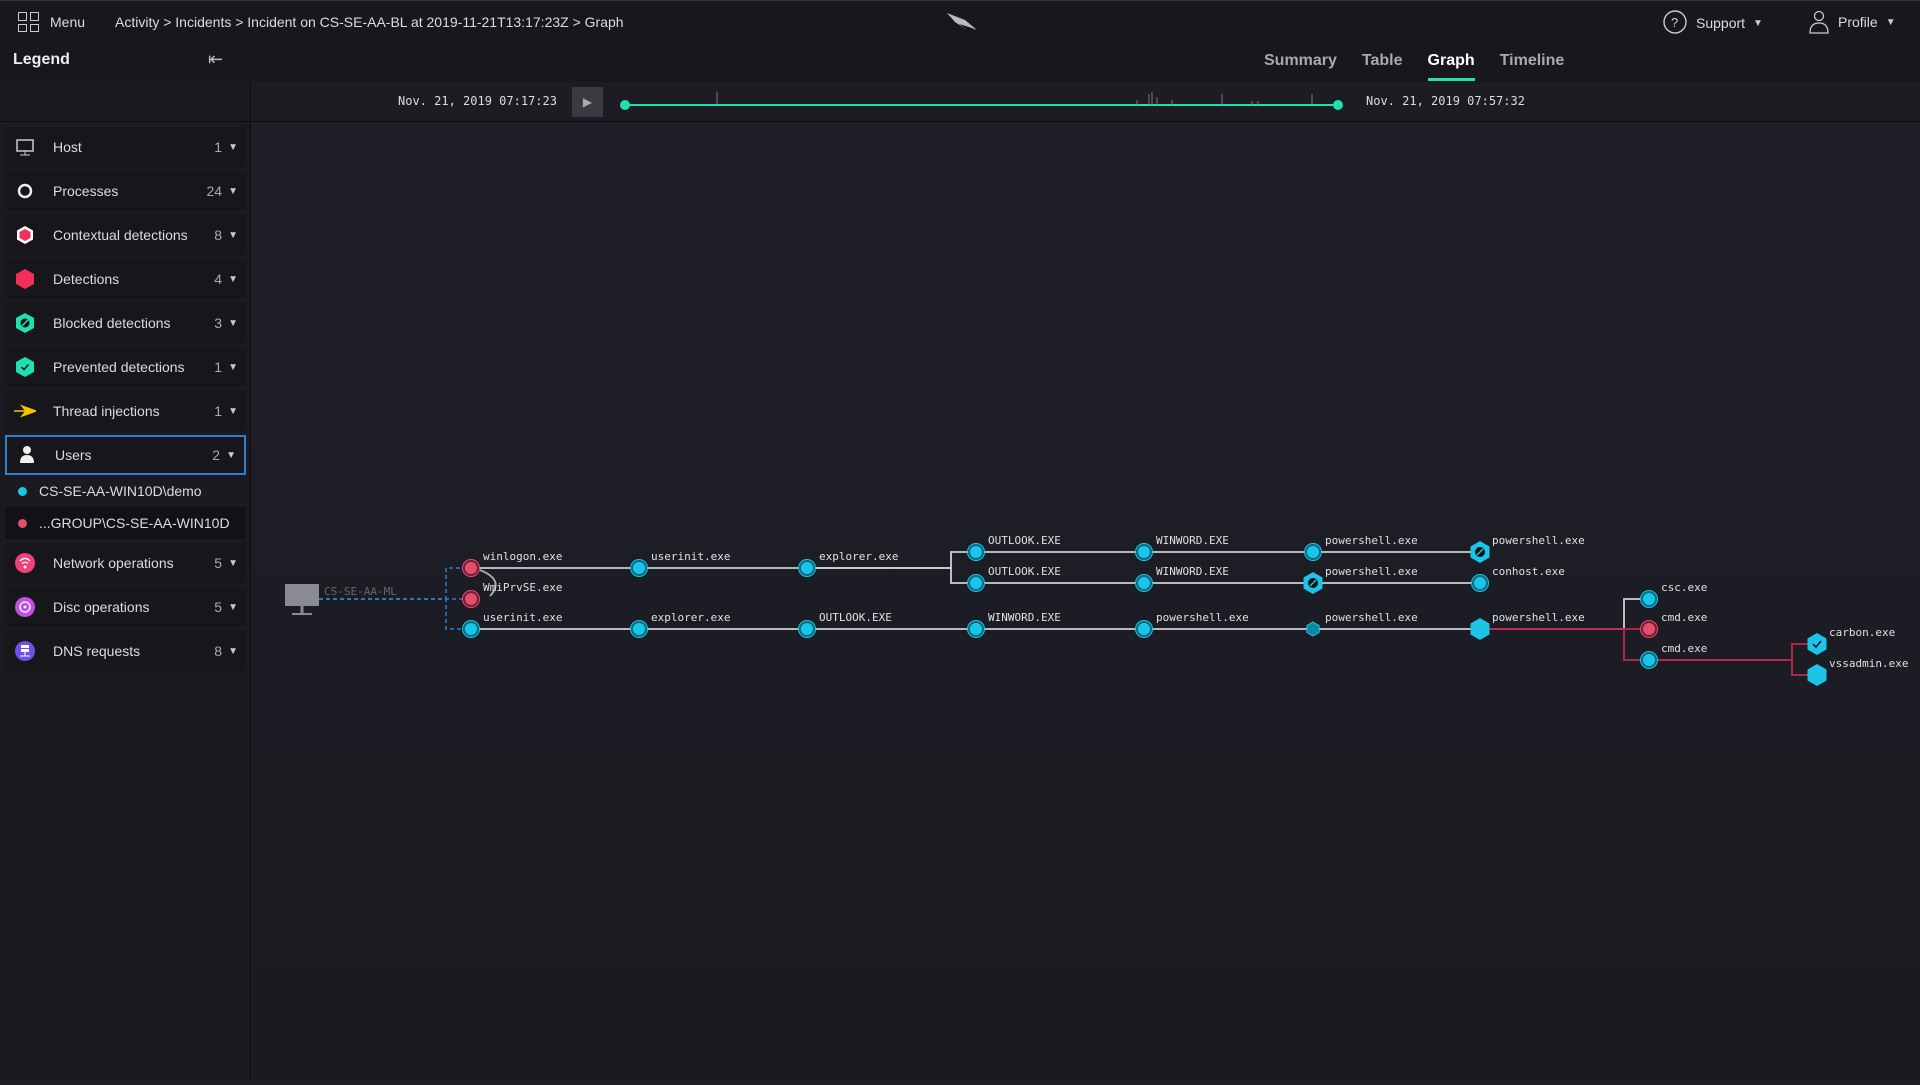 This screenshot has height=1085, width=1920. I want to click on process-node-label: csc.exe, so click(1684, 587).